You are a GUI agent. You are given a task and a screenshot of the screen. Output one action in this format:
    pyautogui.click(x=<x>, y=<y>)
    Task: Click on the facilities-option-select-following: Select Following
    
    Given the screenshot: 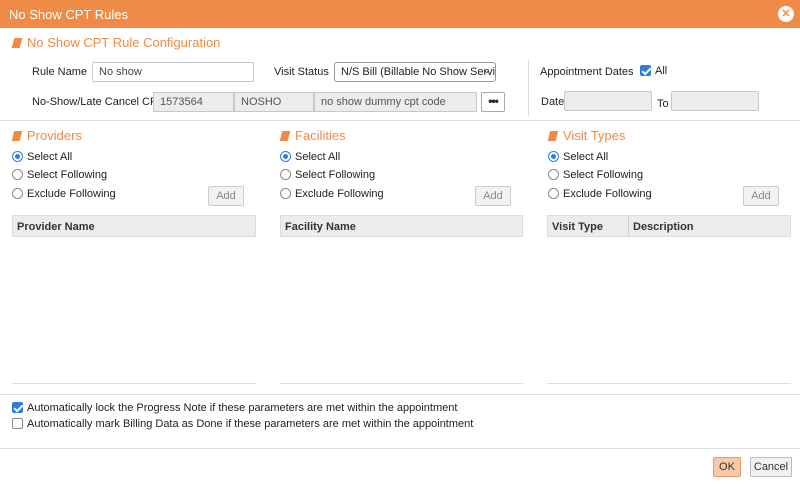 What is the action you would take?
    pyautogui.click(x=327, y=175)
    